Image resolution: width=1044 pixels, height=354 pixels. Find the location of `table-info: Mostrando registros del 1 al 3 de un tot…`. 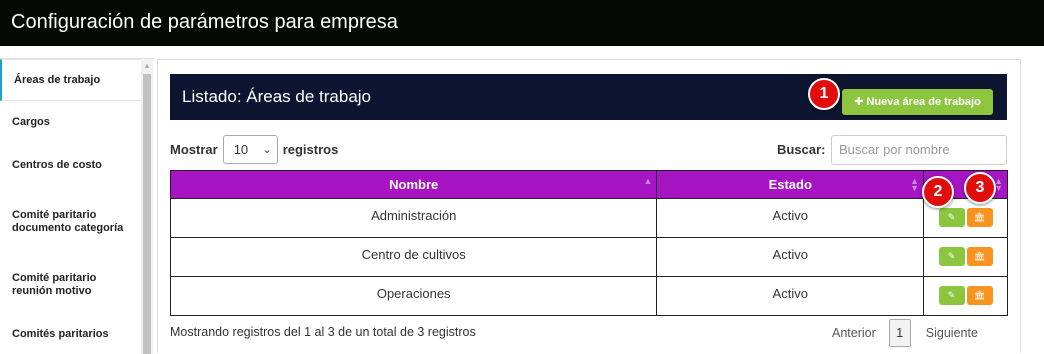

table-info: Mostrando registros del 1 al 3 de un tot… is located at coordinates (323, 332).